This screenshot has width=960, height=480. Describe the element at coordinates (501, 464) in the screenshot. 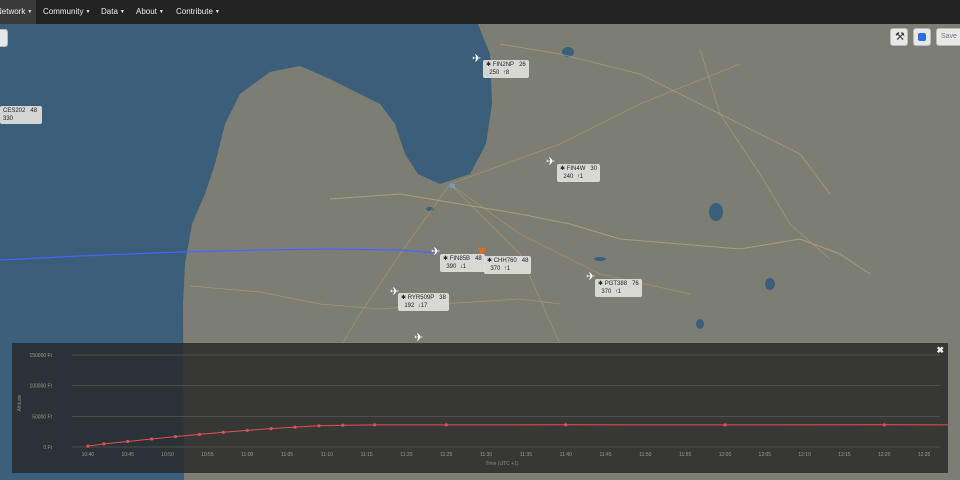

I see `x-axis-label: Time (UTC +1)` at that location.